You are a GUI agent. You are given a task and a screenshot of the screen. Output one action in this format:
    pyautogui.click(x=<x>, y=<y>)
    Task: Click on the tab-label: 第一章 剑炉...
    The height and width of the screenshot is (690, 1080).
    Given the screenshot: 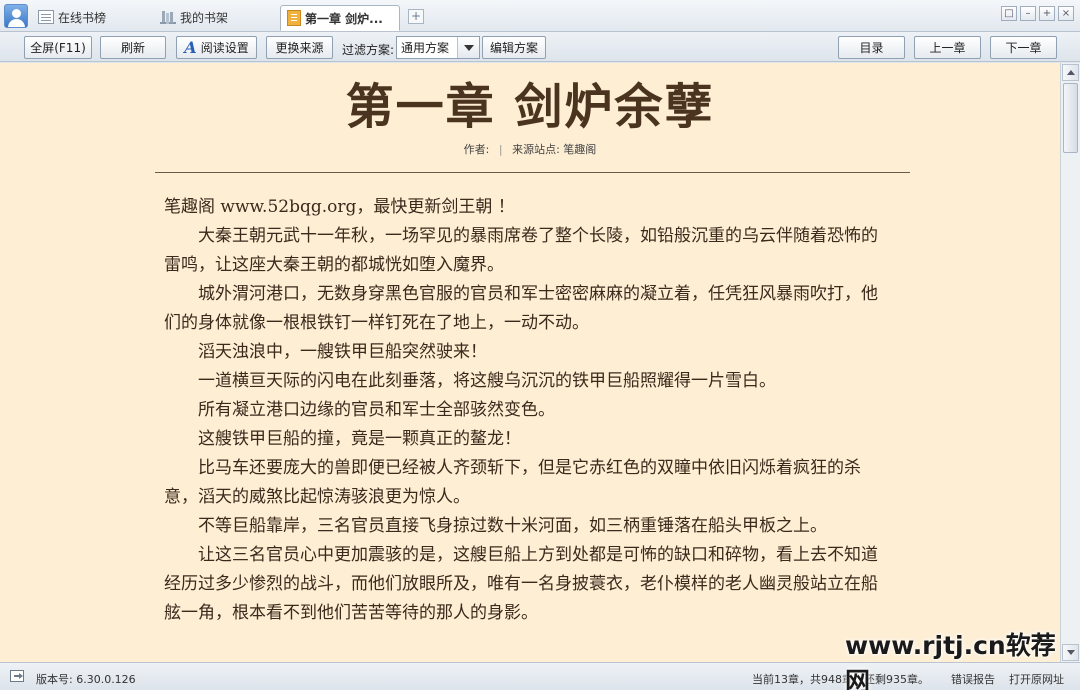 What is the action you would take?
    pyautogui.click(x=344, y=18)
    